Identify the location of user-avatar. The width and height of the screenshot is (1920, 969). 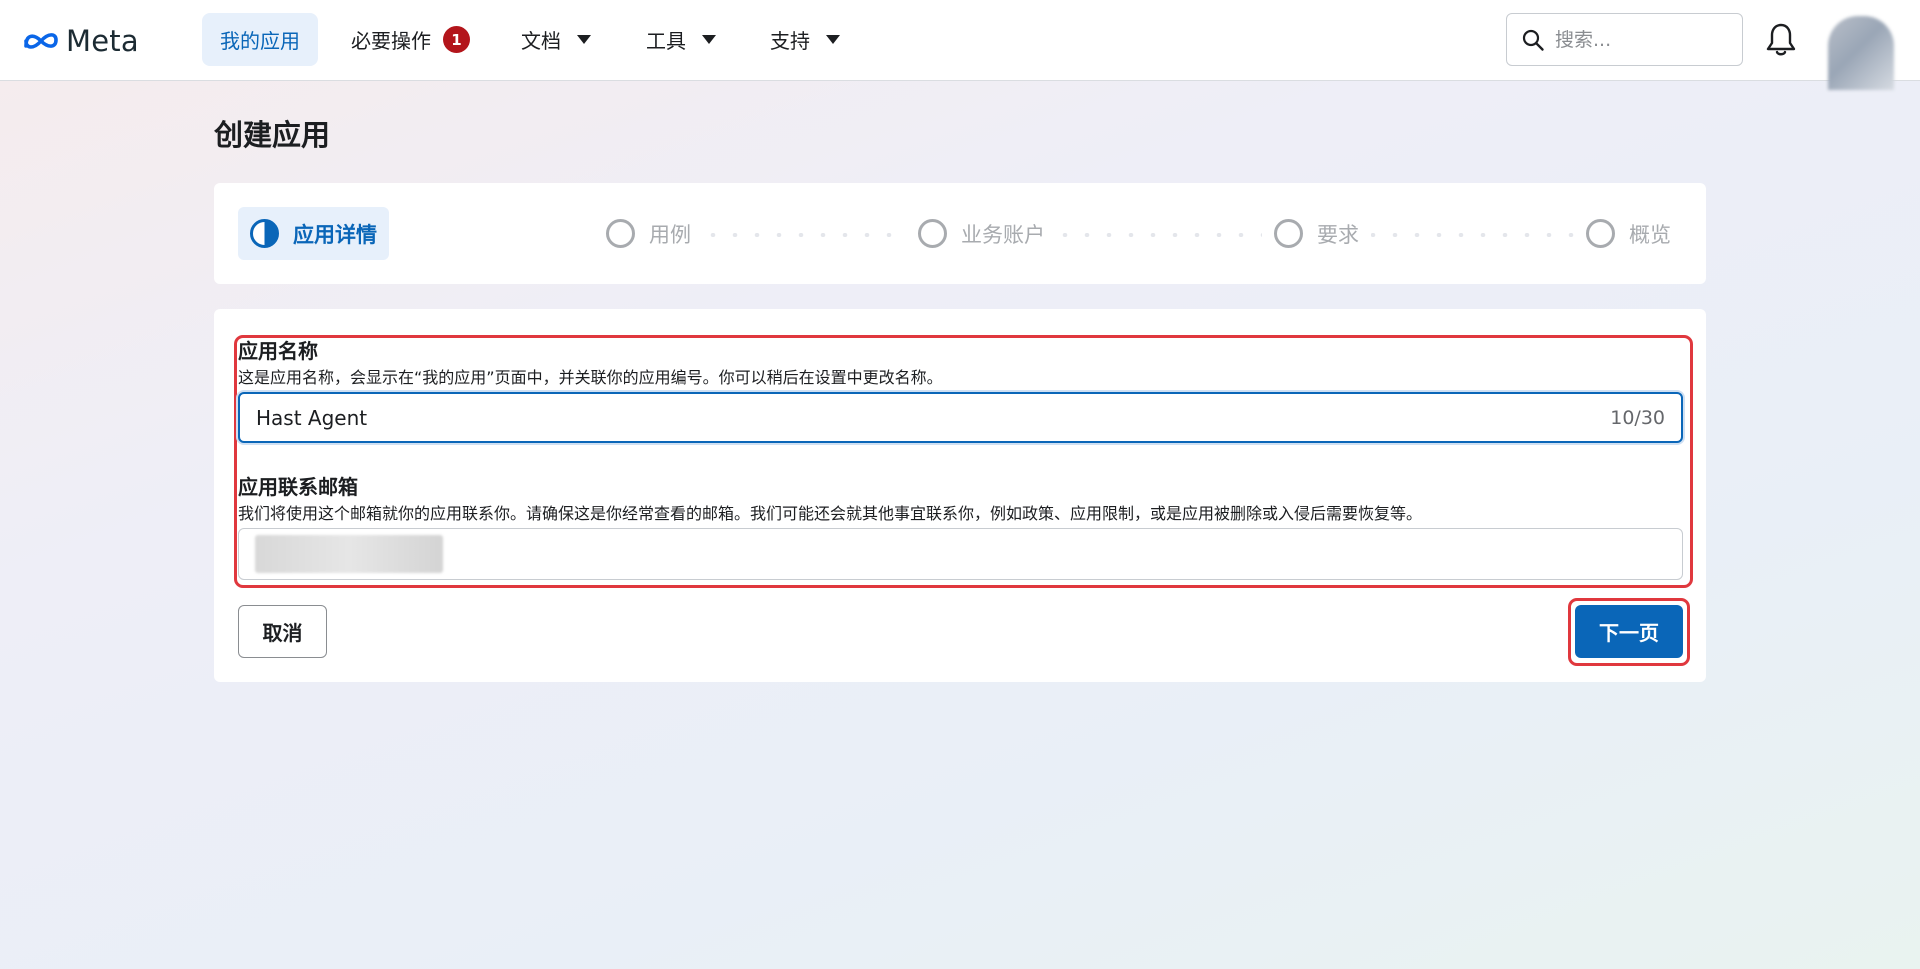
(1861, 53).